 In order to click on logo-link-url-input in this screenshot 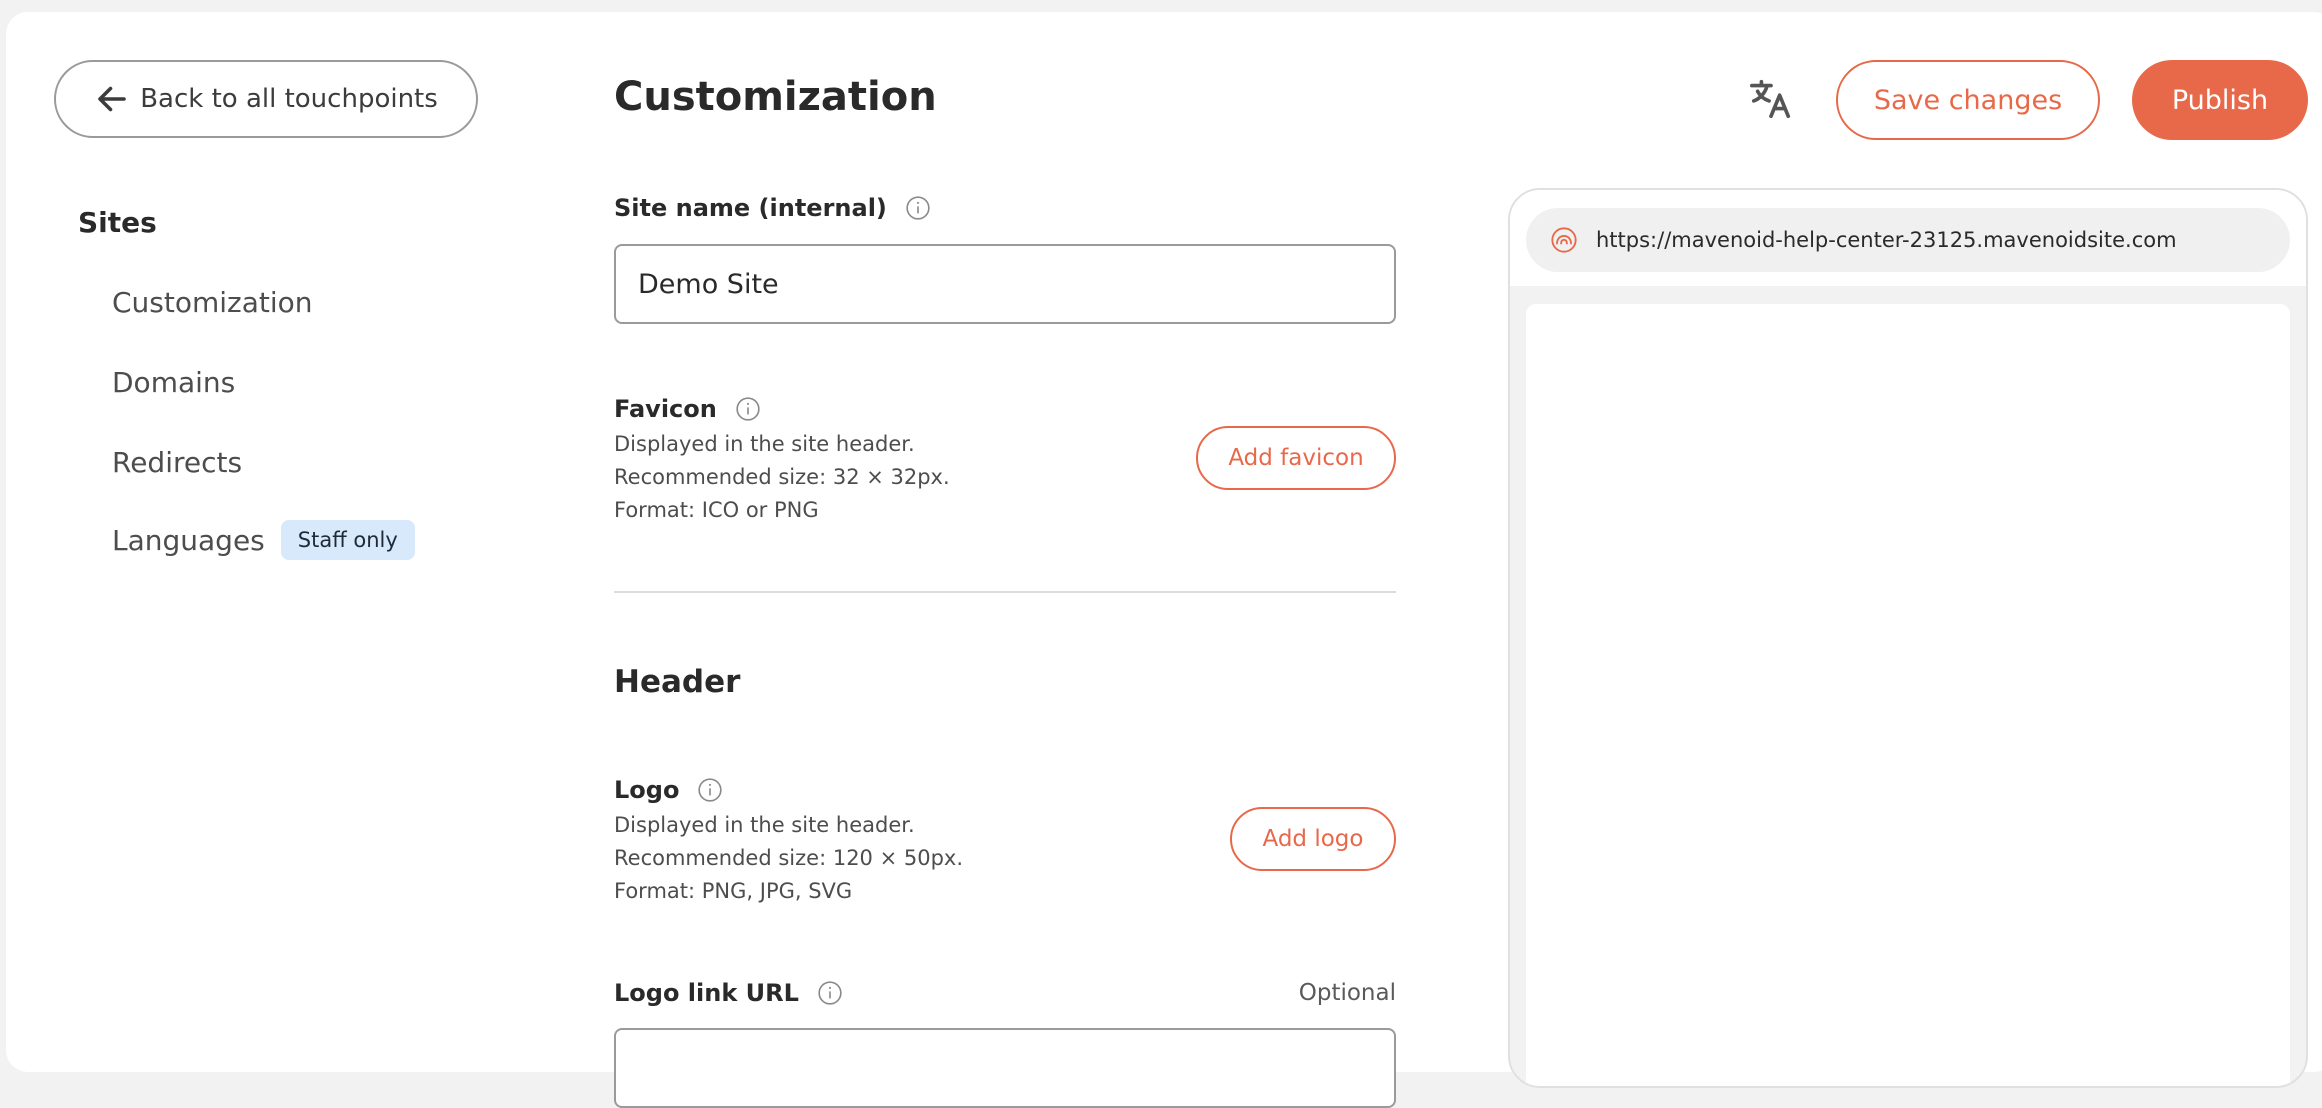, I will do `click(1005, 1068)`.